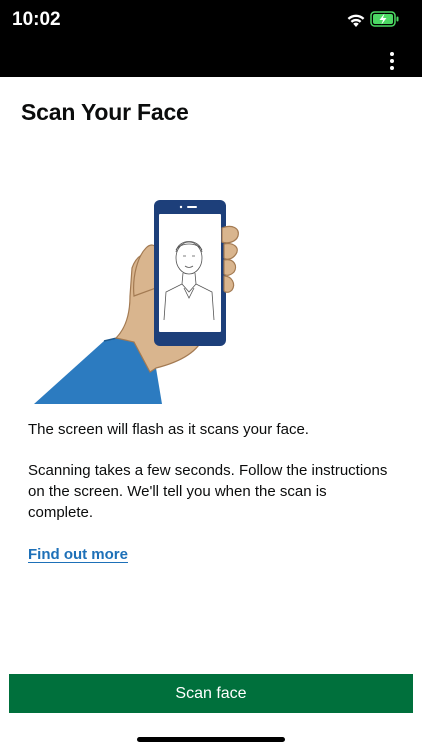 The width and height of the screenshot is (422, 750). What do you see at coordinates (211, 739) in the screenshot?
I see `home-indicator` at bounding box center [211, 739].